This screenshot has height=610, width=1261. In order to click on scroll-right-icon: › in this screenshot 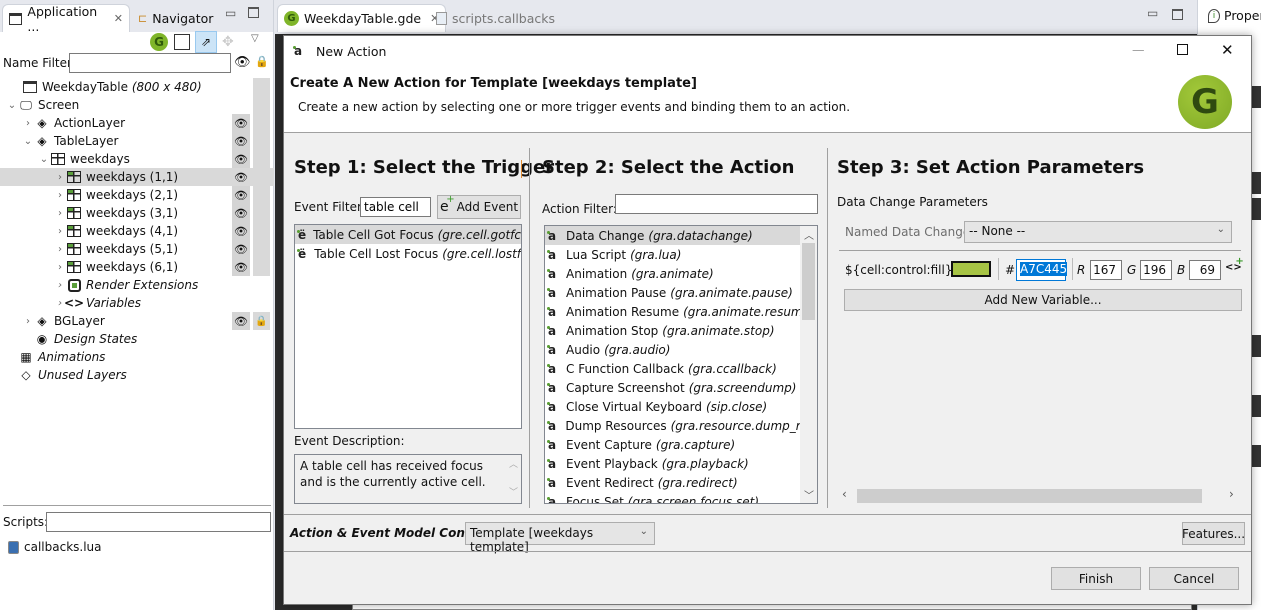, I will do `click(1231, 494)`.